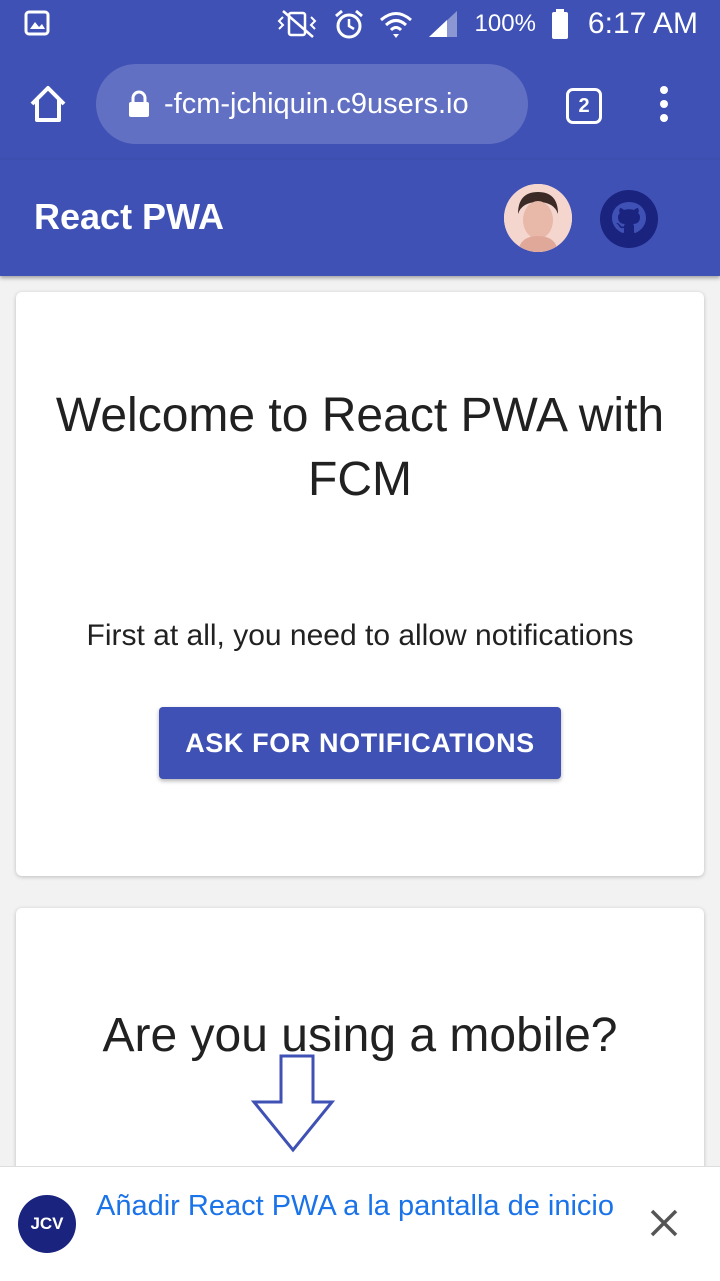  Describe the element at coordinates (584, 106) in the screenshot. I see `tab-switcher-button: 2` at that location.